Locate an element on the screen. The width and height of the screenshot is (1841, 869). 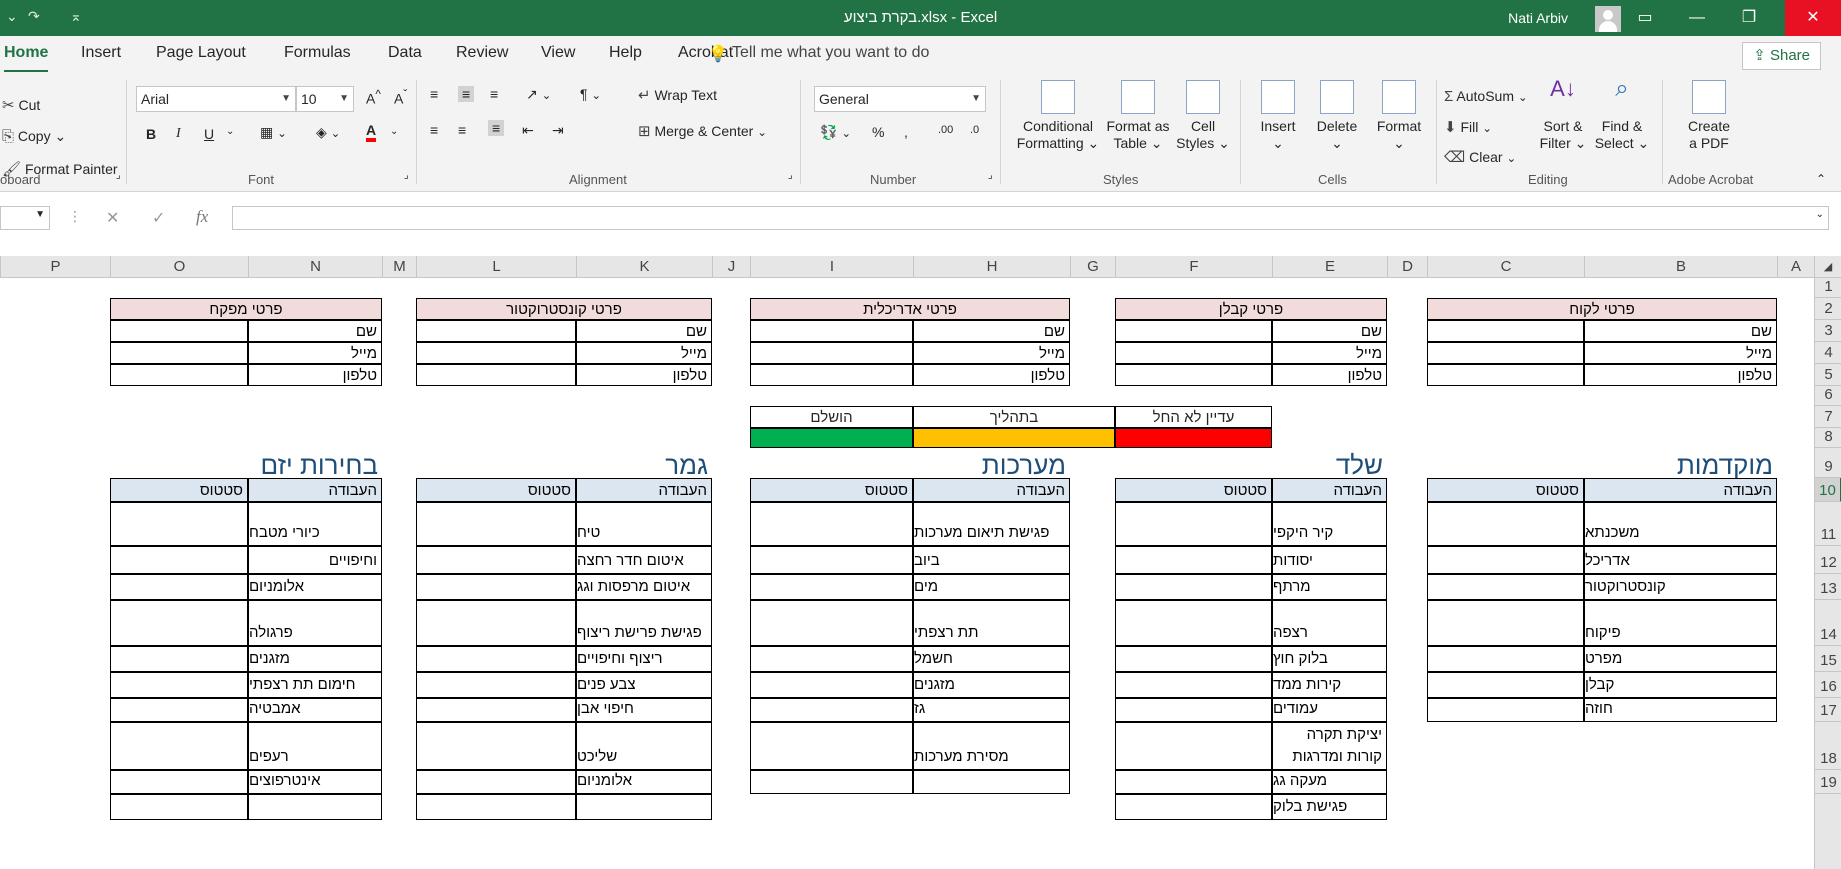
task-cell: טיח is located at coordinates (644, 524).